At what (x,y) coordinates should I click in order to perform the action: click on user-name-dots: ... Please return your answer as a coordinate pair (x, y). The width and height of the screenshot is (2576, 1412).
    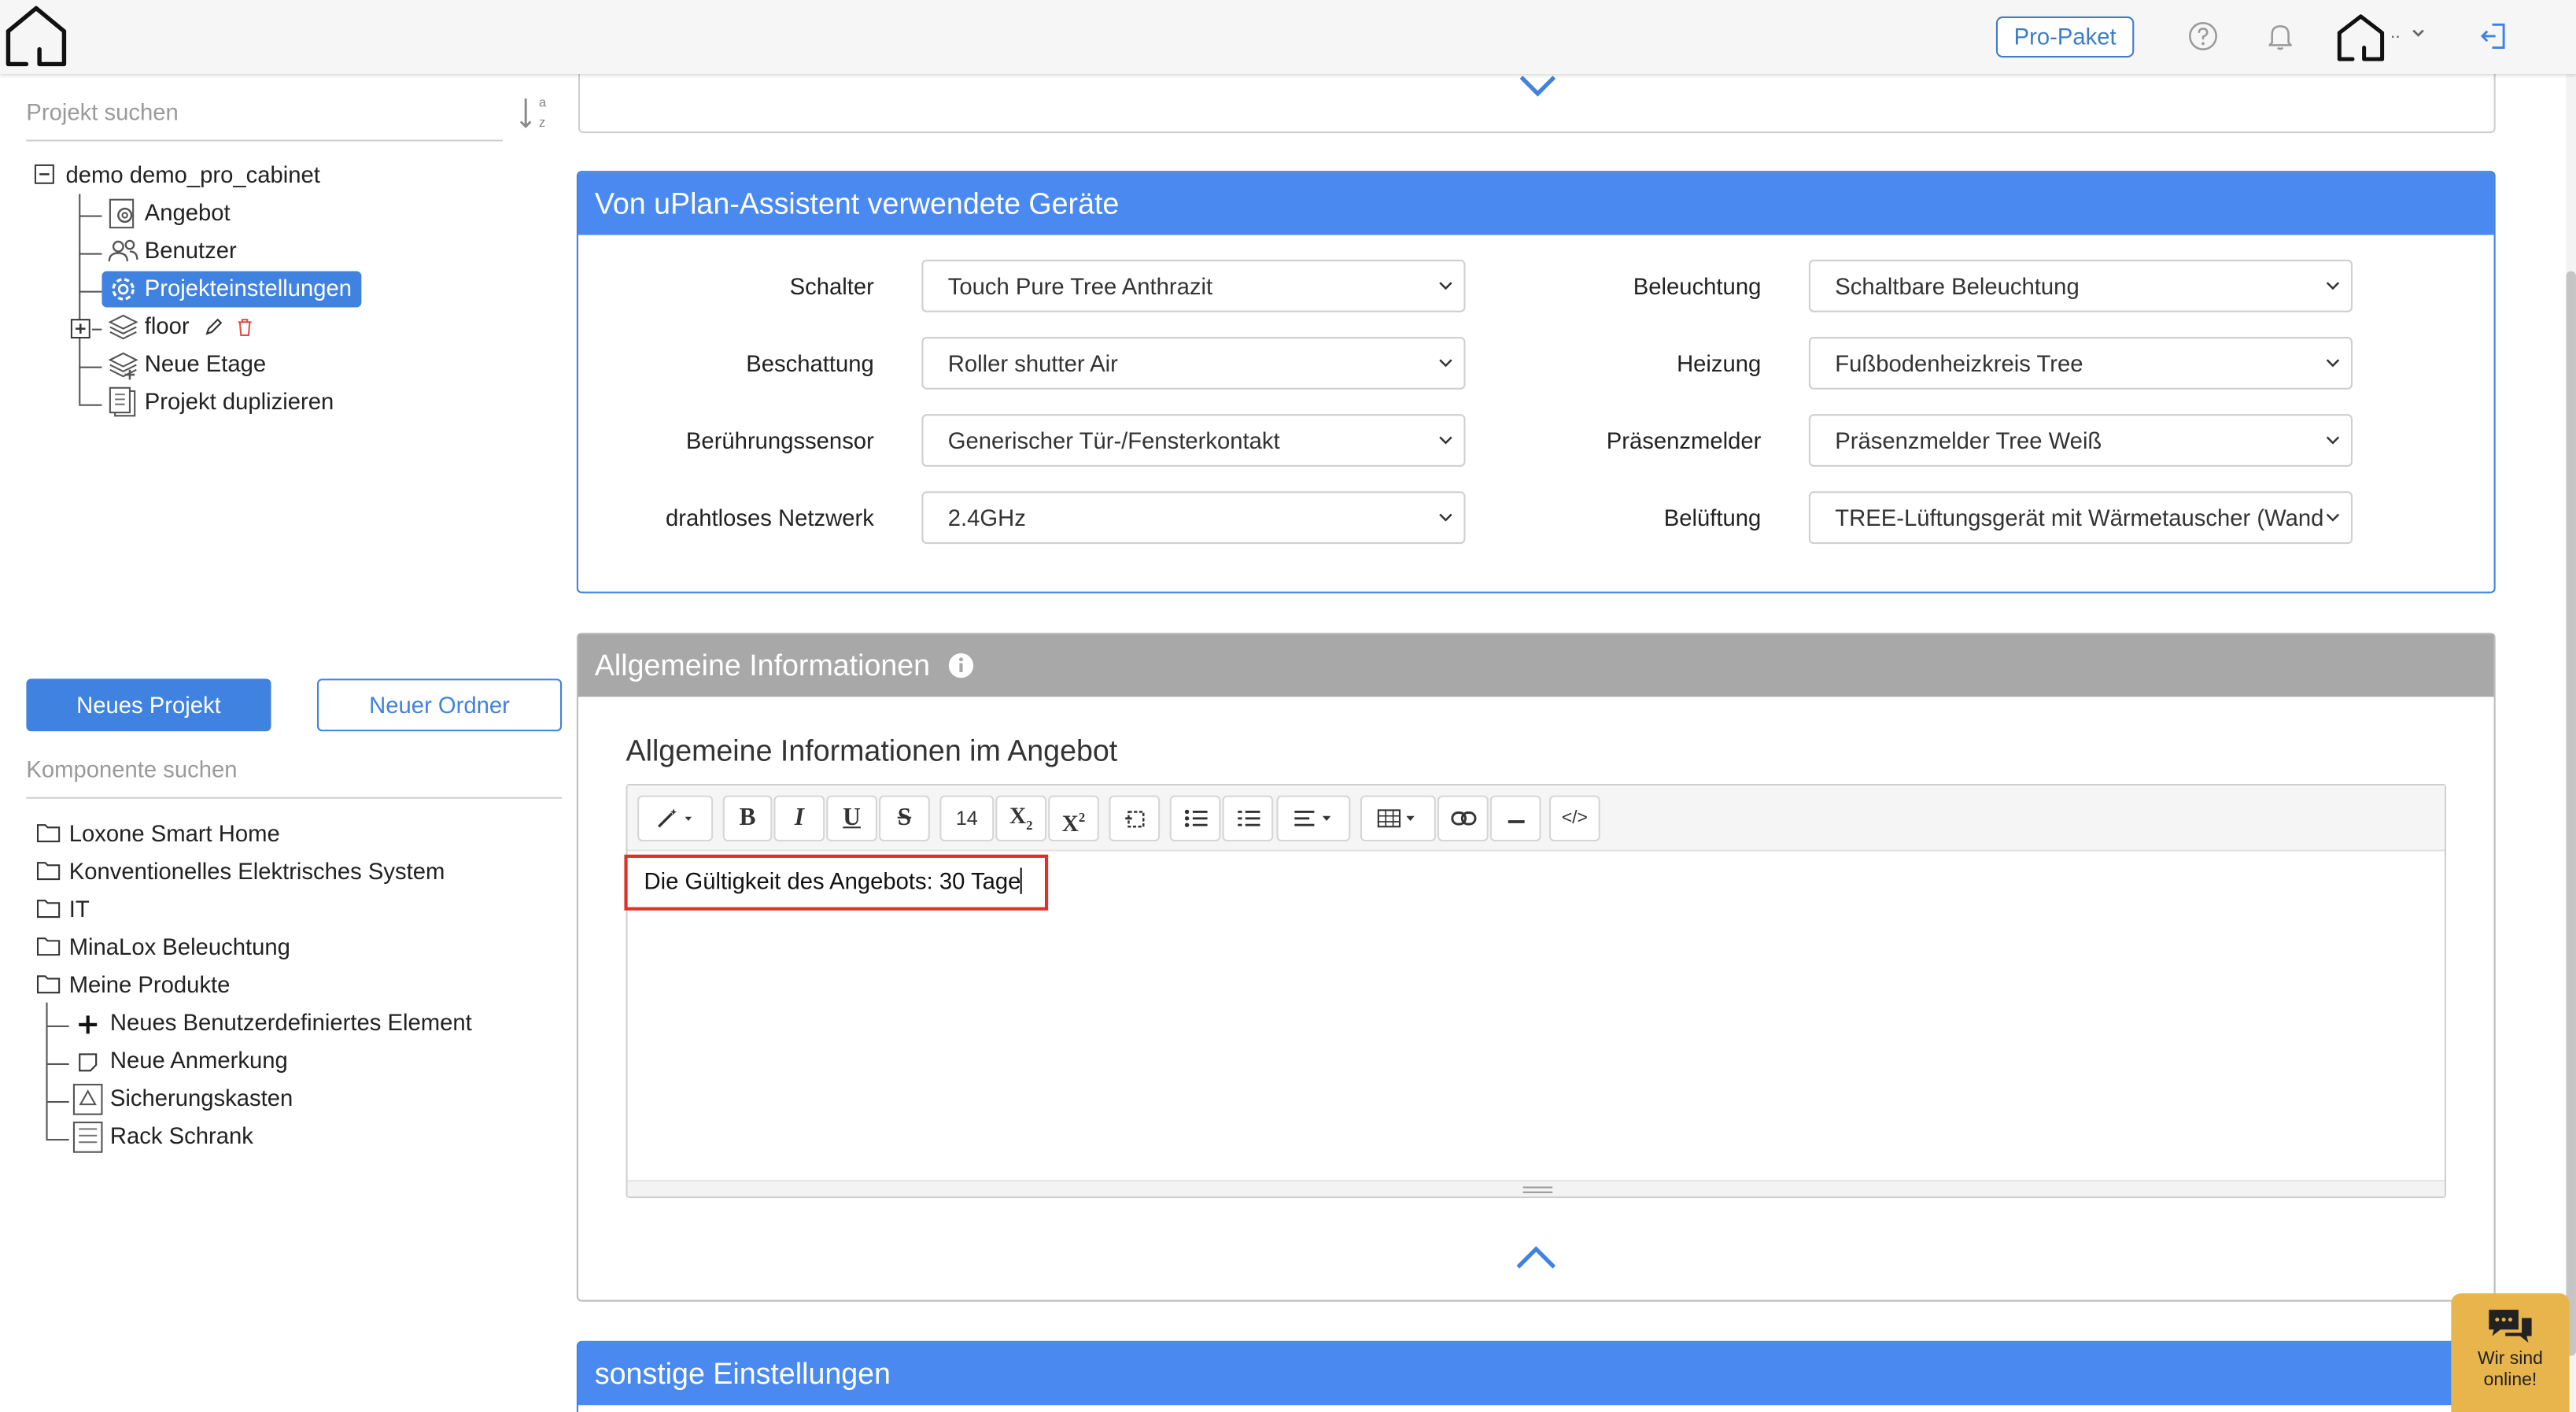
    Looking at the image, I should click on (2395, 33).